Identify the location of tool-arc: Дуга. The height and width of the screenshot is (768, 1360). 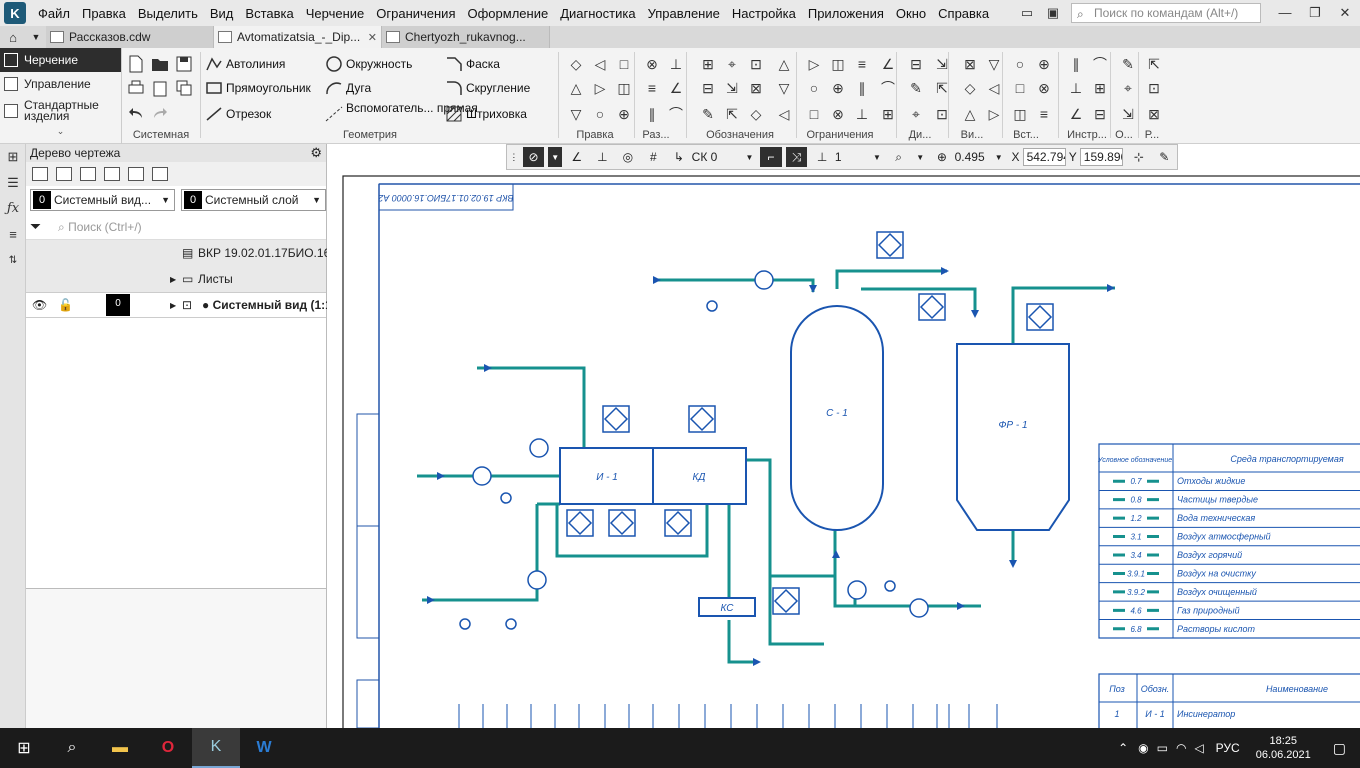
(358, 88).